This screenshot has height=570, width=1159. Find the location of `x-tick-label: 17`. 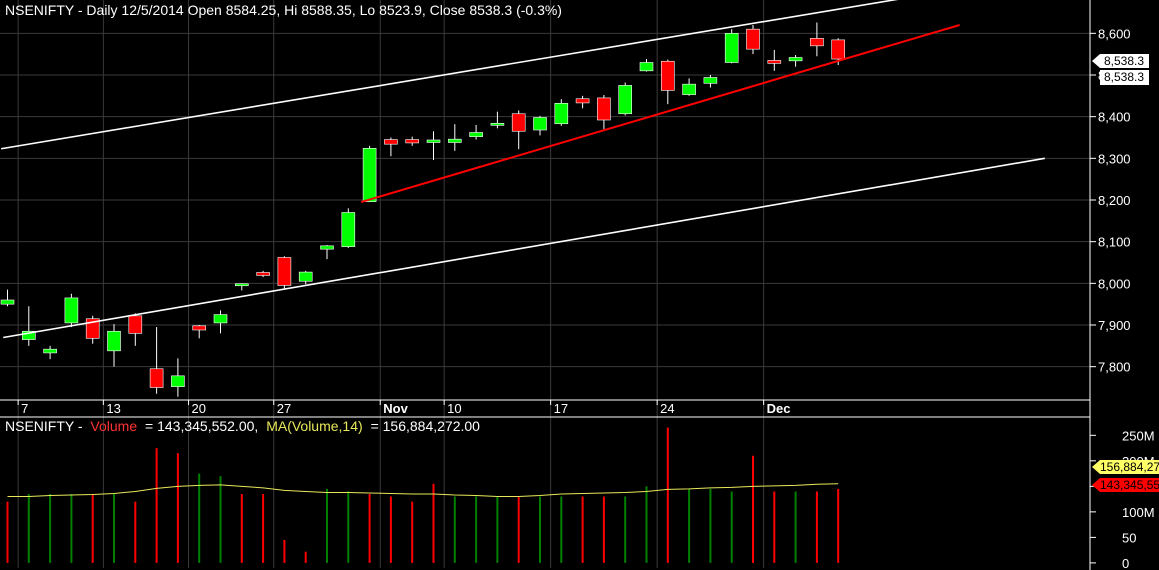

x-tick-label: 17 is located at coordinates (561, 408).